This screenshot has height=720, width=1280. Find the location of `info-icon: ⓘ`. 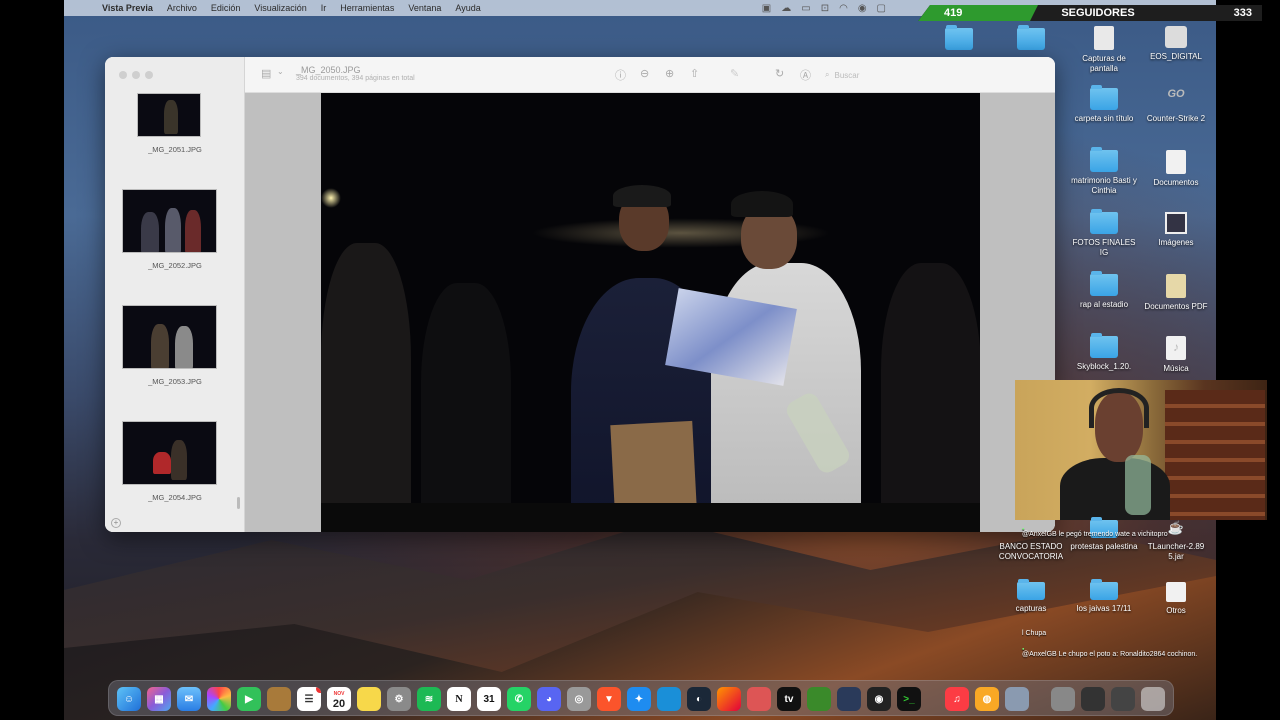

info-icon: ⓘ is located at coordinates (620, 75).